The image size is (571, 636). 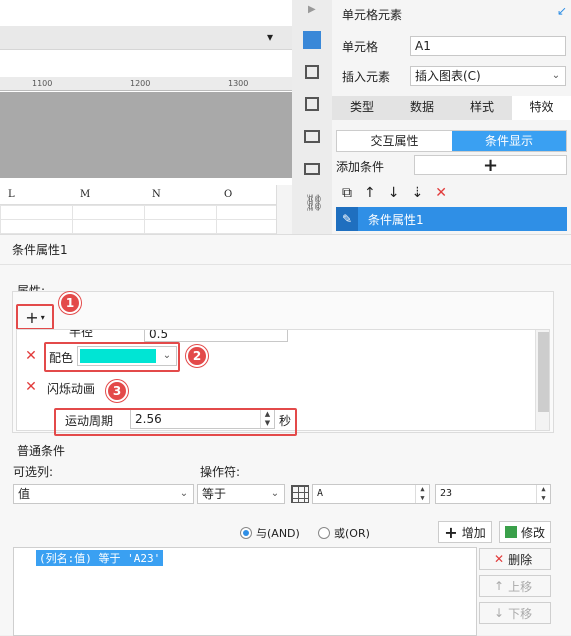 What do you see at coordinates (71, 389) in the screenshot?
I see `flash-animation-label: 闪烁动画` at bounding box center [71, 389].